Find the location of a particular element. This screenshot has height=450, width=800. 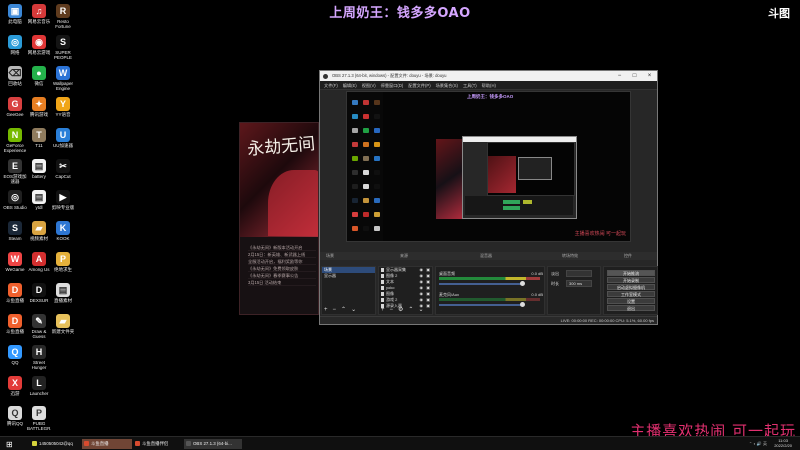

menu-file: 文件(F) is located at coordinates (331, 85).